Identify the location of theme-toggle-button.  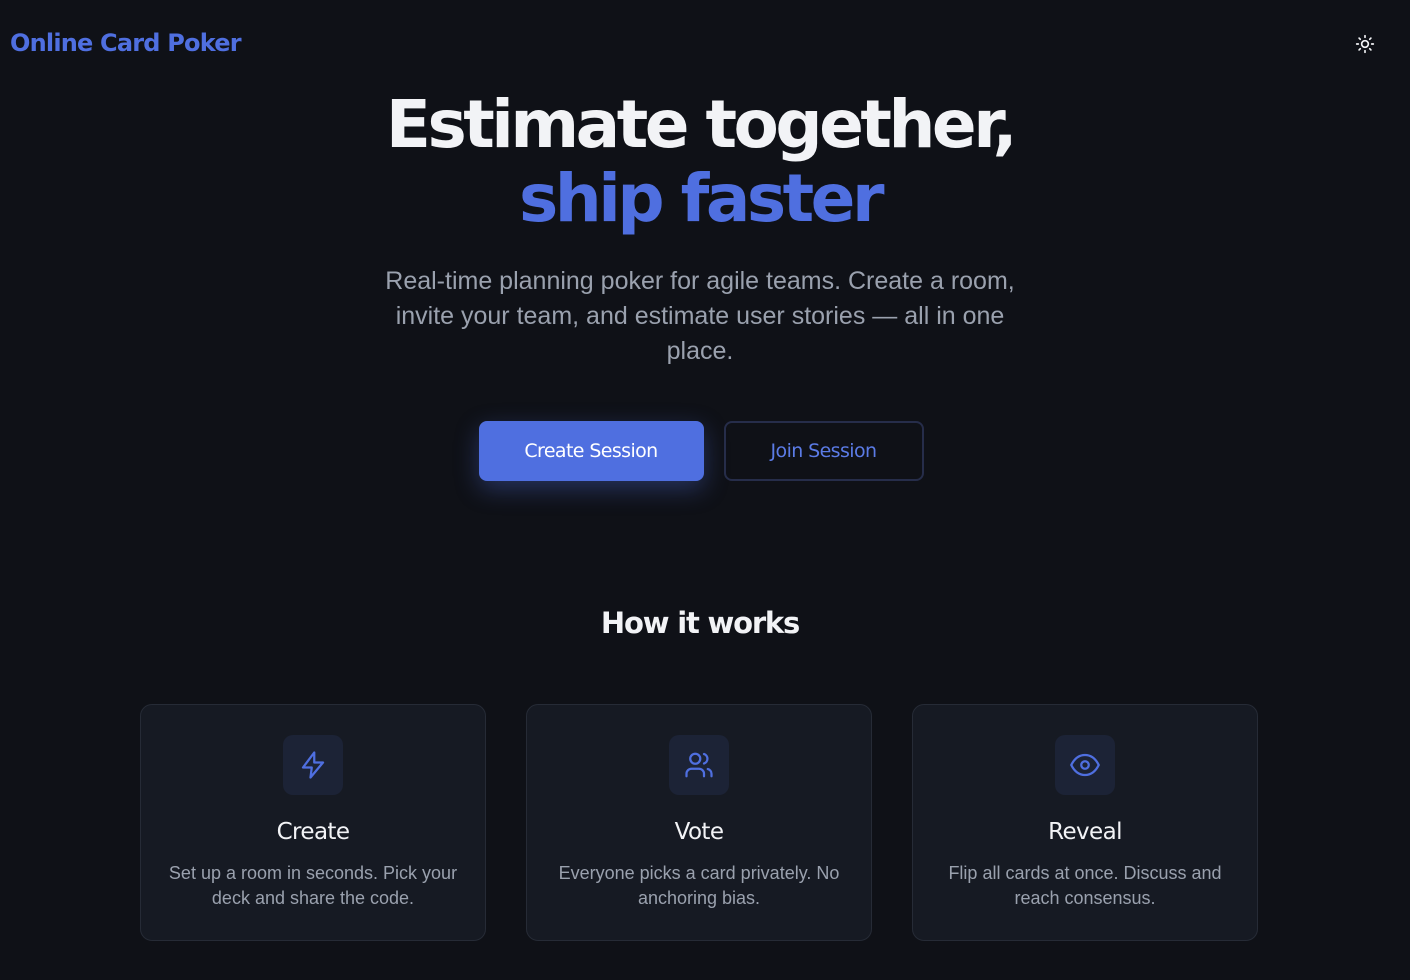
(1365, 44).